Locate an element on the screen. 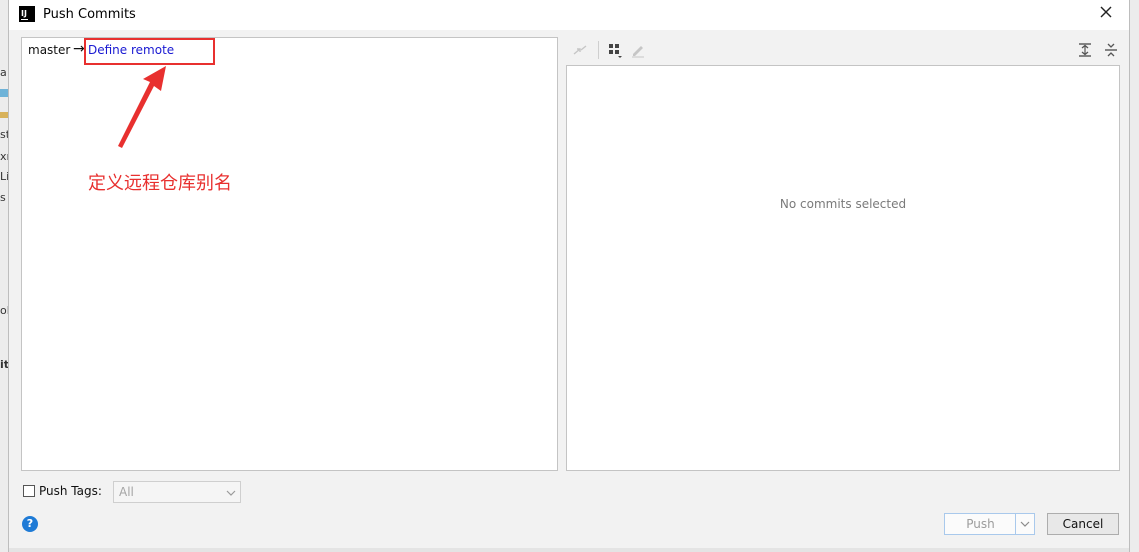 The height and width of the screenshot is (552, 1139). tags-select: All is located at coordinates (177, 492).